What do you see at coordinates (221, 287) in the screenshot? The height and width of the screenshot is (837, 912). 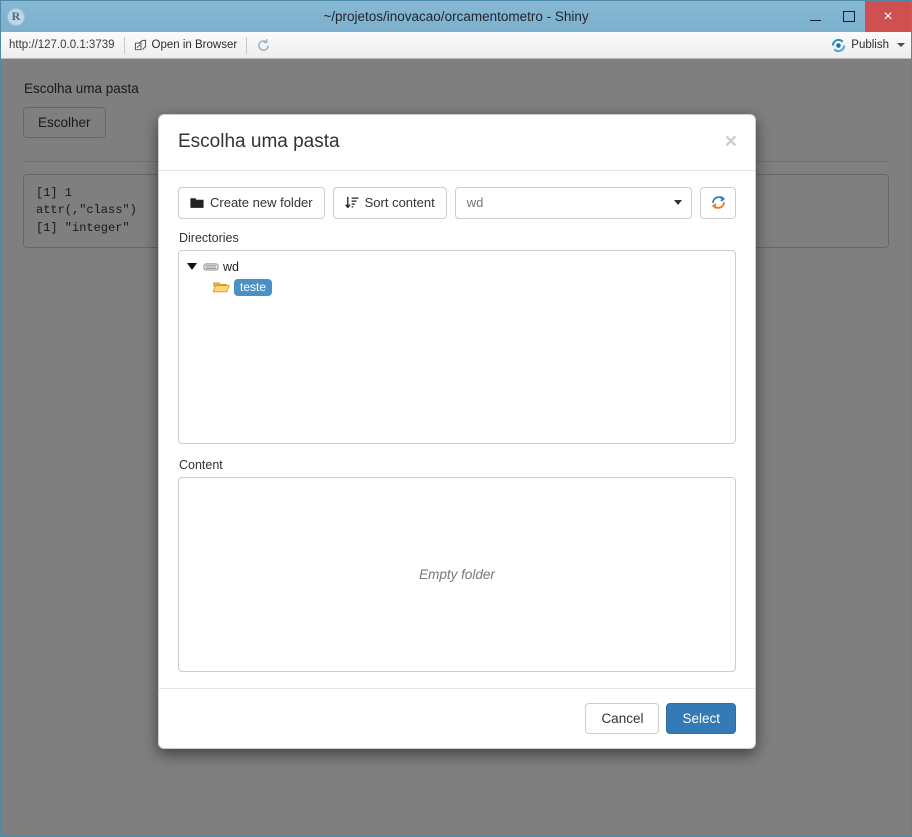 I see `folder-open-icon` at bounding box center [221, 287].